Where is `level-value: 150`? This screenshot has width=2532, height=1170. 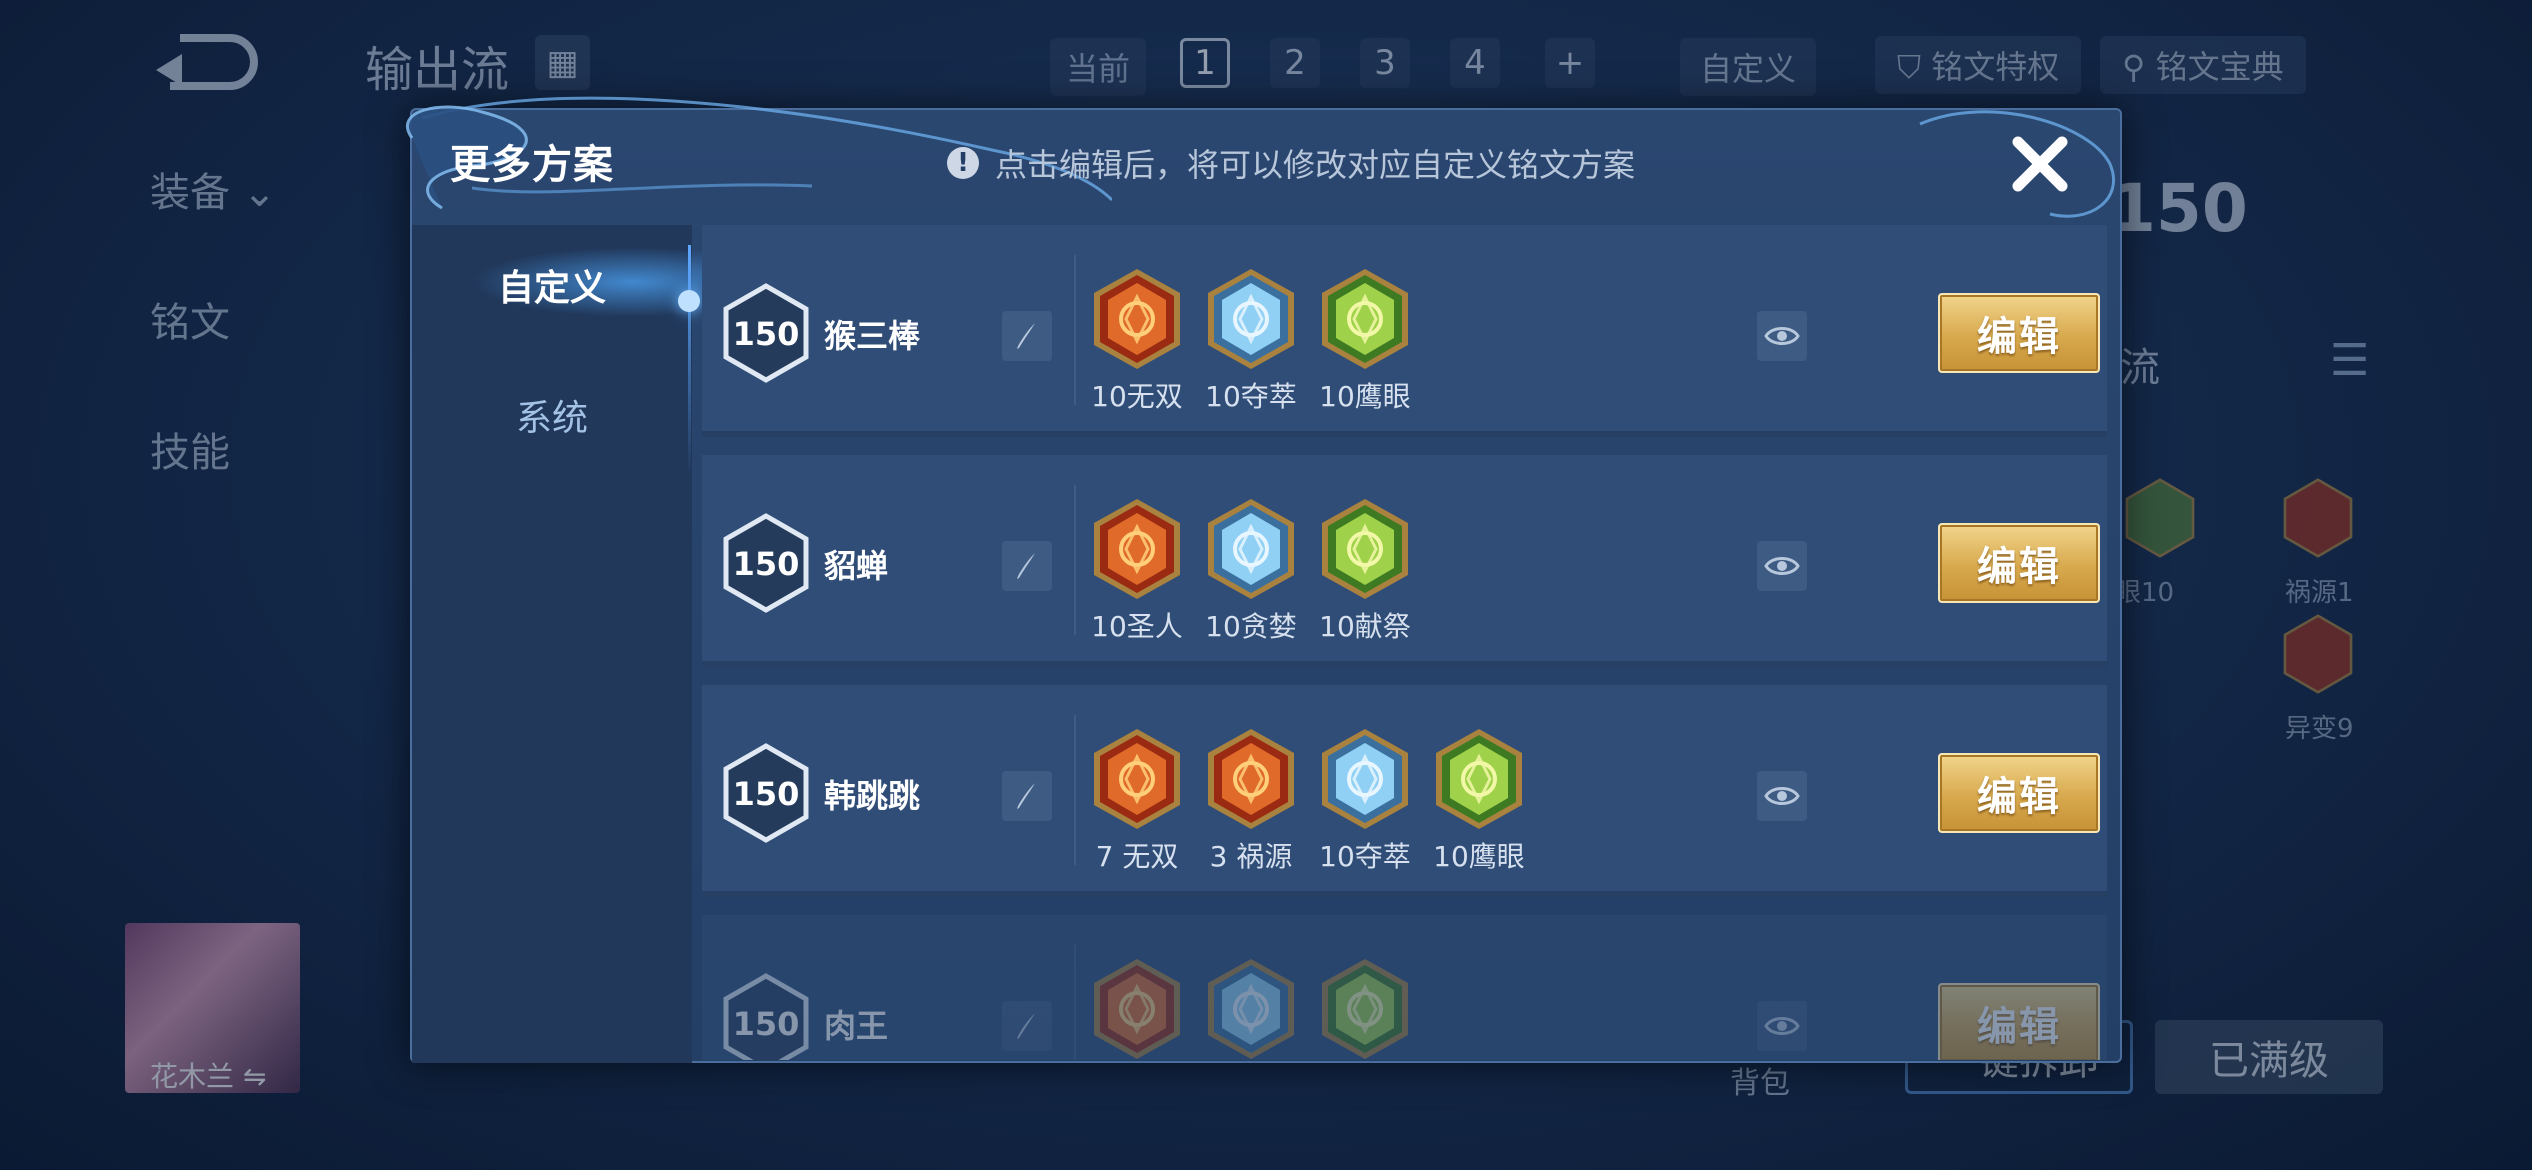 level-value: 150 is located at coordinates (766, 564).